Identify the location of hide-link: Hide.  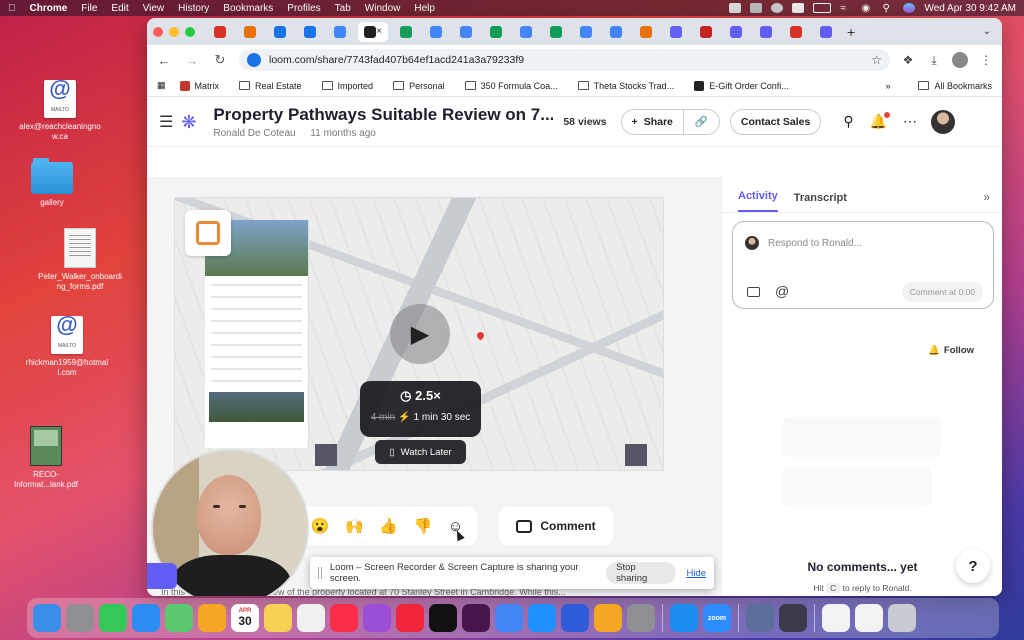
(696, 573).